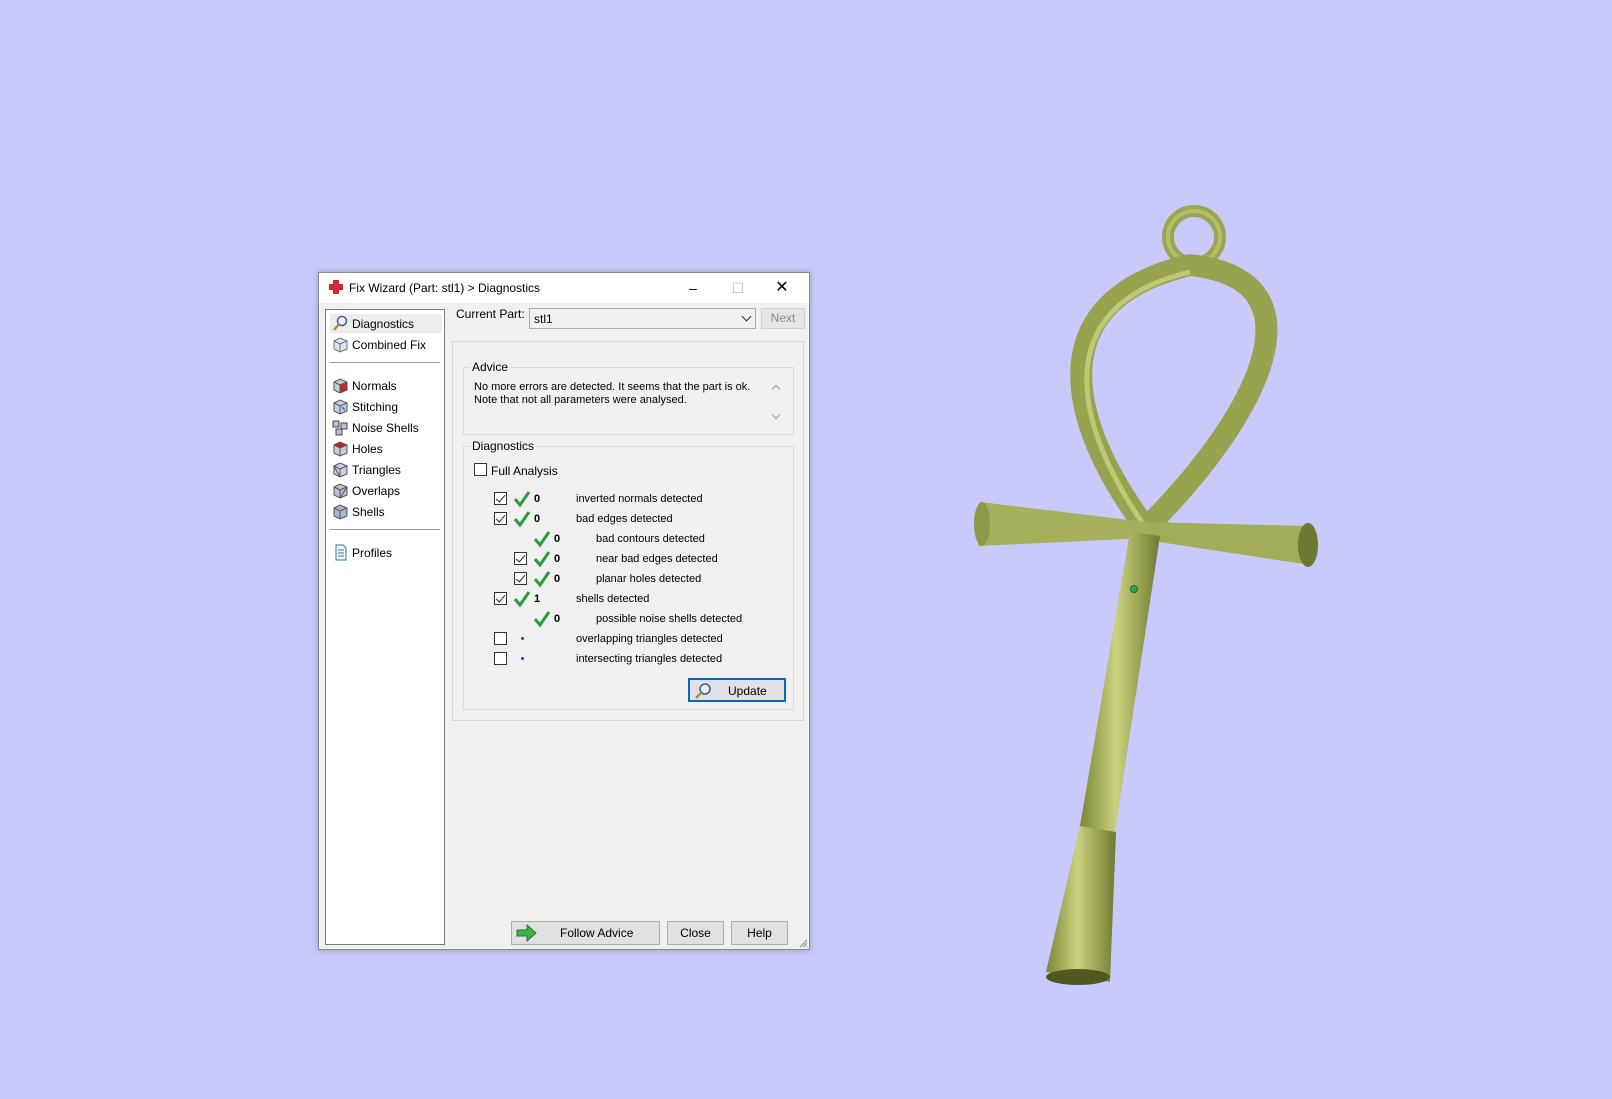 The height and width of the screenshot is (1099, 1612). I want to click on nav-item-shells: Shells, so click(386, 511).